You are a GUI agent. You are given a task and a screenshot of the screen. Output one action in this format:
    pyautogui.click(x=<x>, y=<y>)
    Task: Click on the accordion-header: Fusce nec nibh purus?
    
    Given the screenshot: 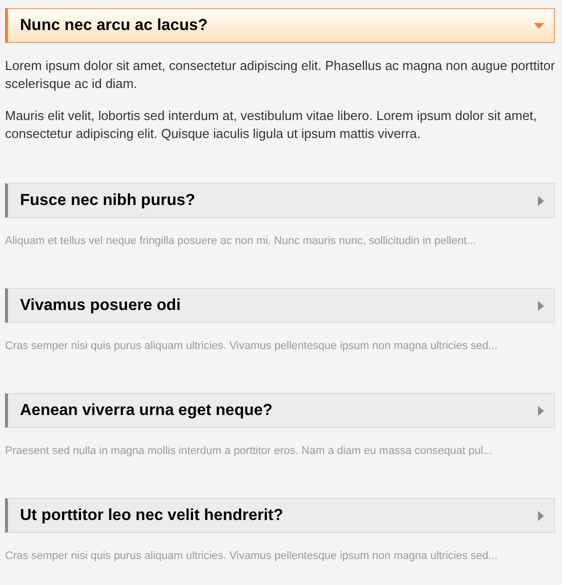 What is the action you would take?
    pyautogui.click(x=280, y=200)
    